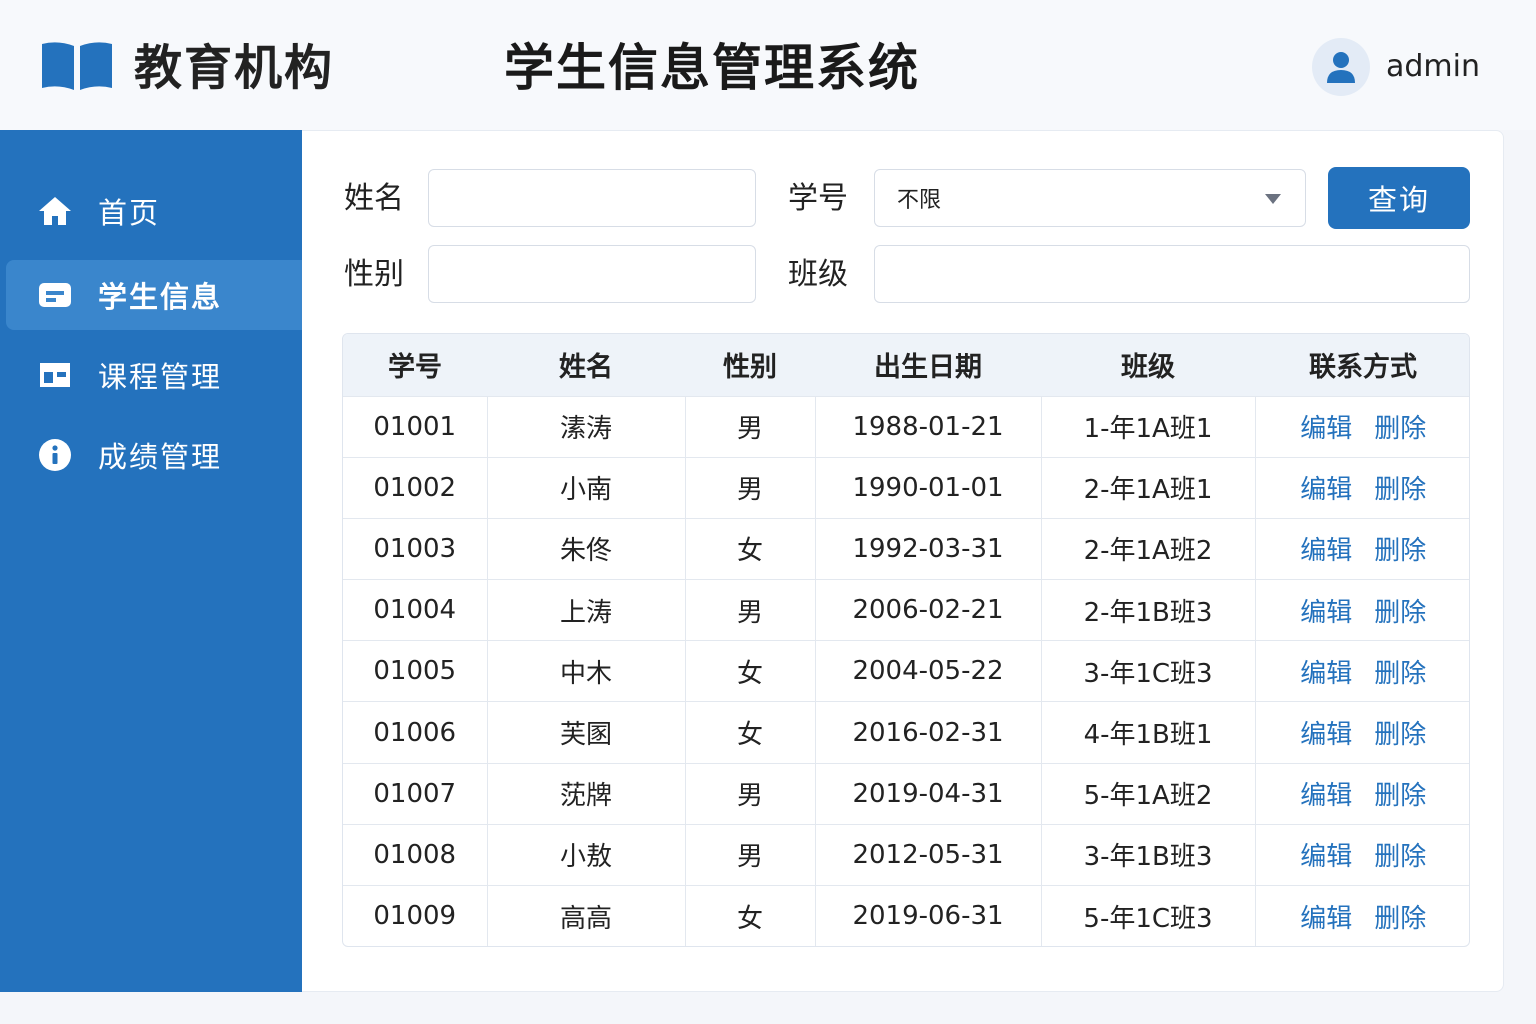 This screenshot has height=1024, width=1536. Describe the element at coordinates (927, 671) in the screenshot. I see `birthdate-cell: 2004-05-22` at that location.